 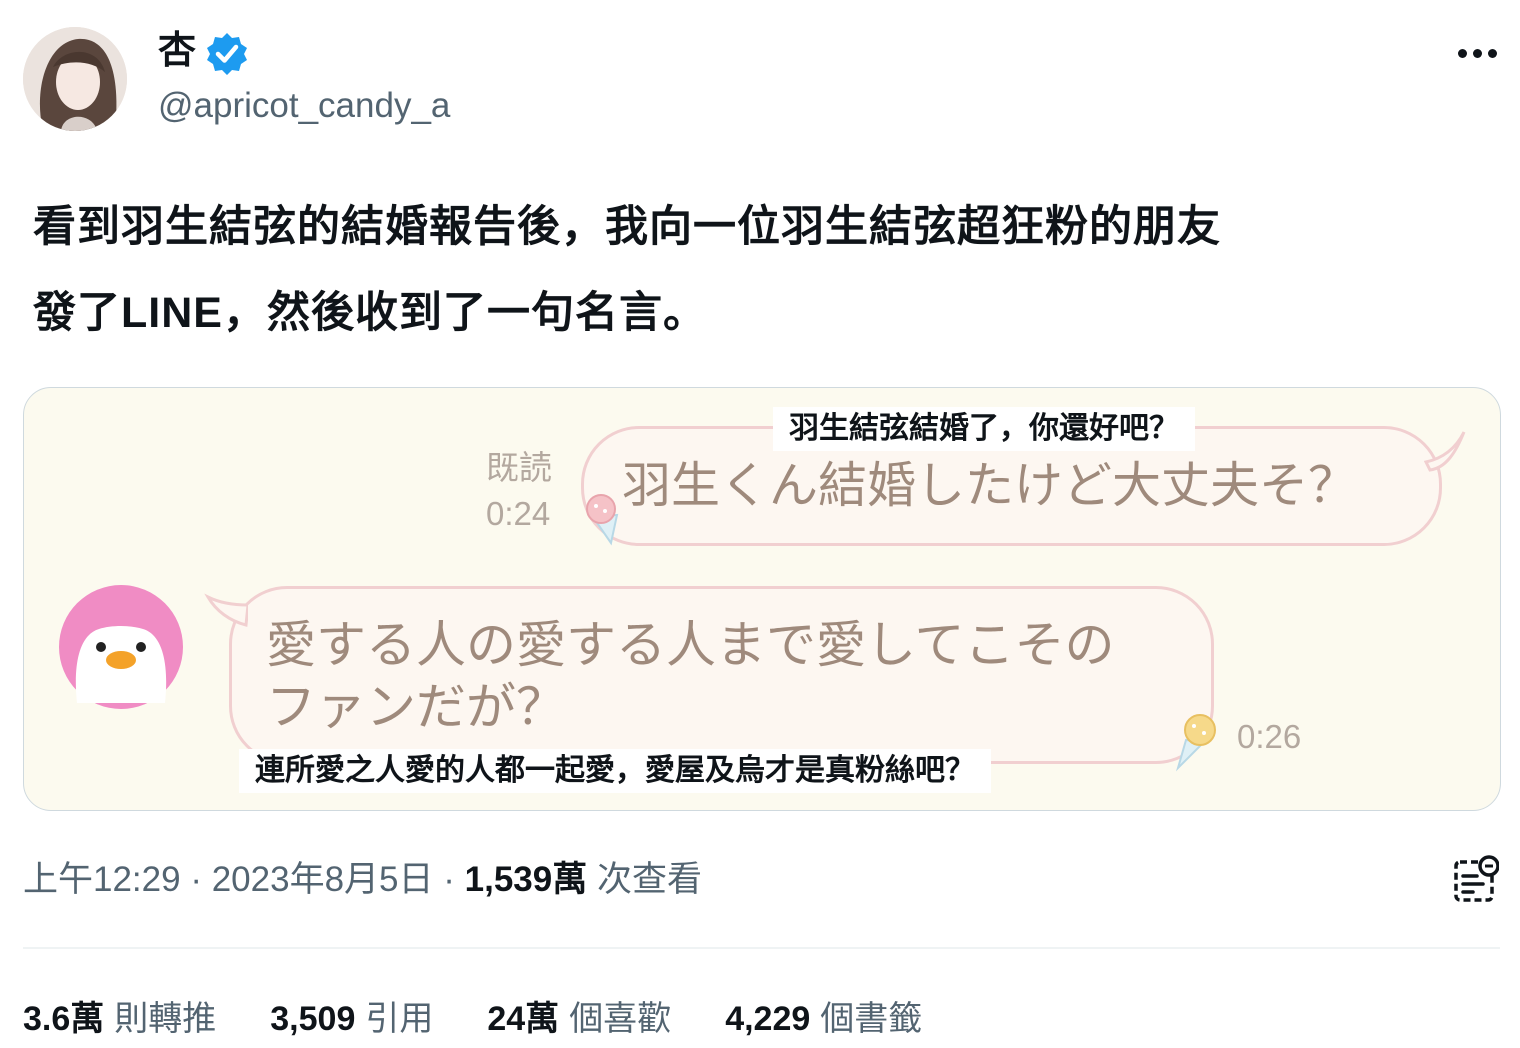 I want to click on incoming-message-line-1: 愛する人の愛する人まで愛してこその, so click(x=690, y=645).